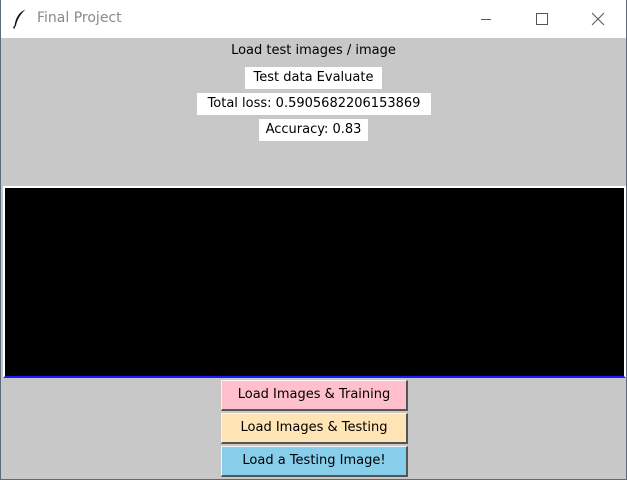 The height and width of the screenshot is (480, 627). I want to click on minimize-button, so click(486, 19).